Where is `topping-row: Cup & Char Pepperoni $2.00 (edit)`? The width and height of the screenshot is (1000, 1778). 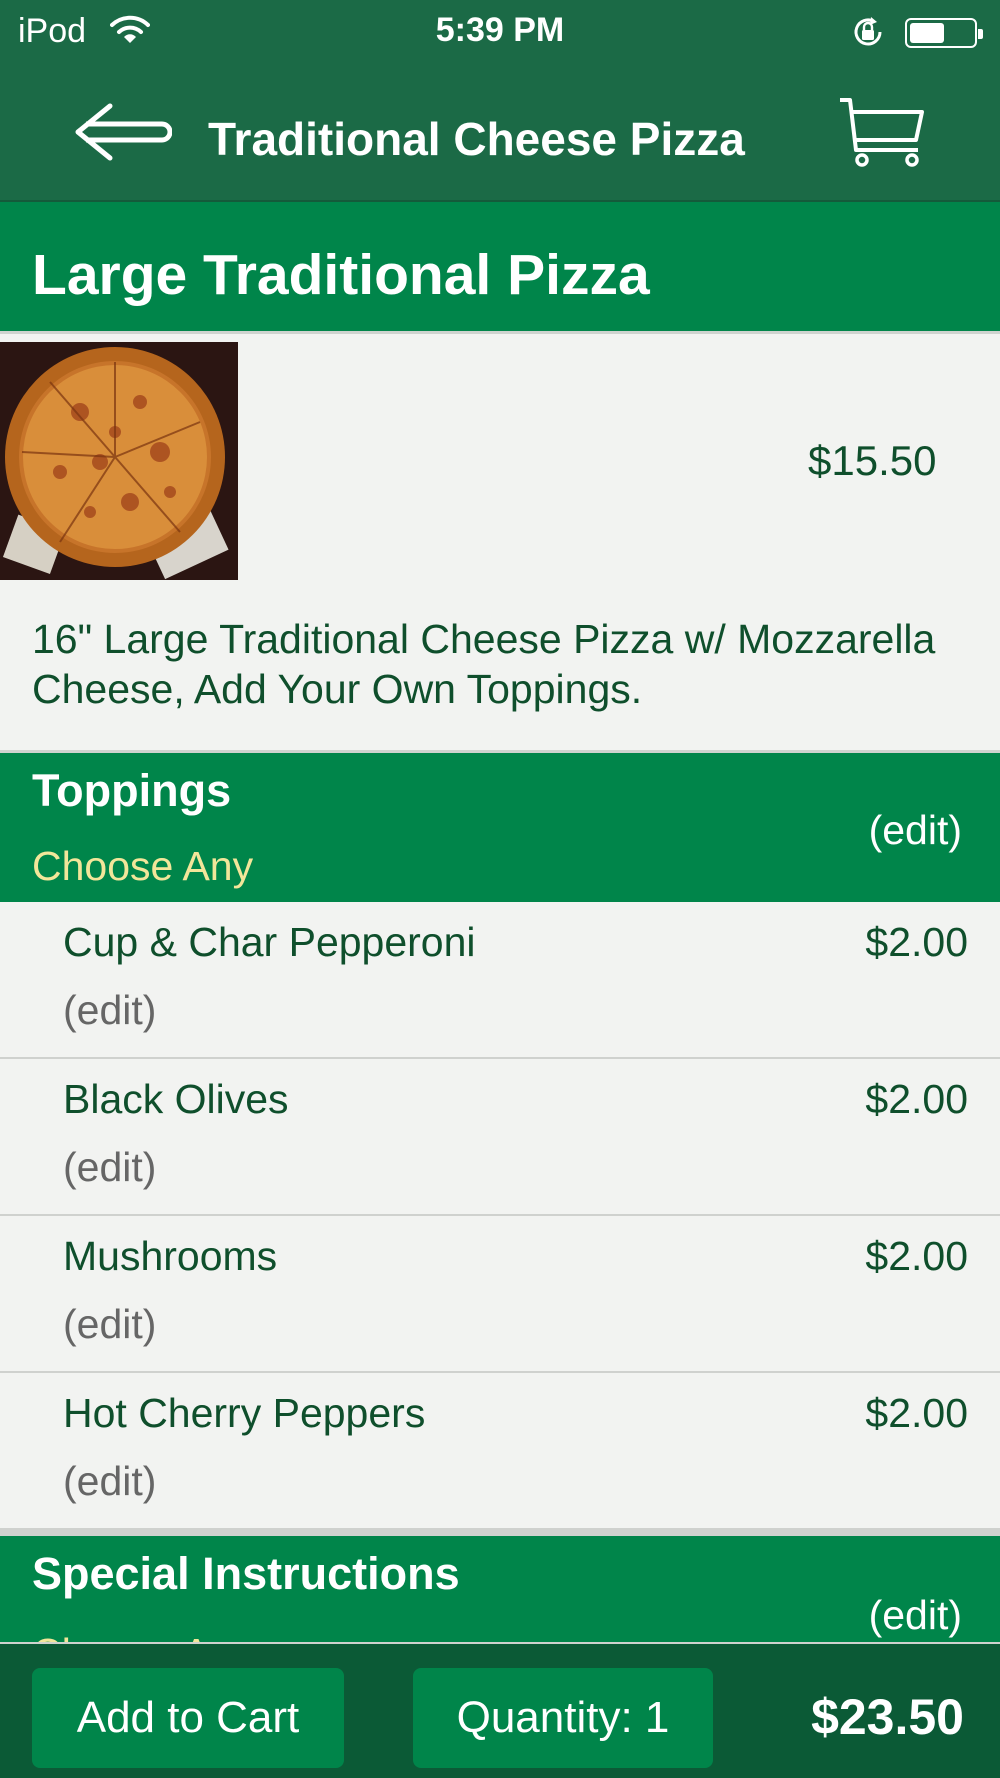
topping-row: Cup & Char Pepperoni $2.00 (edit) is located at coordinates (500, 980).